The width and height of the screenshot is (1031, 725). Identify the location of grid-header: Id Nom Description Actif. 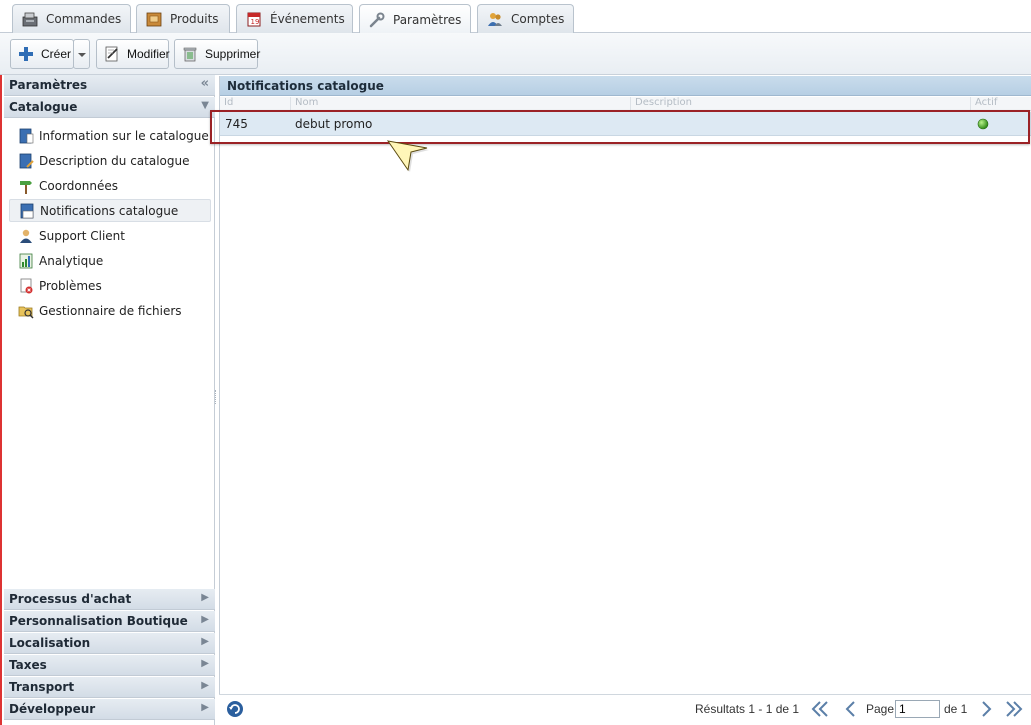
(625, 104).